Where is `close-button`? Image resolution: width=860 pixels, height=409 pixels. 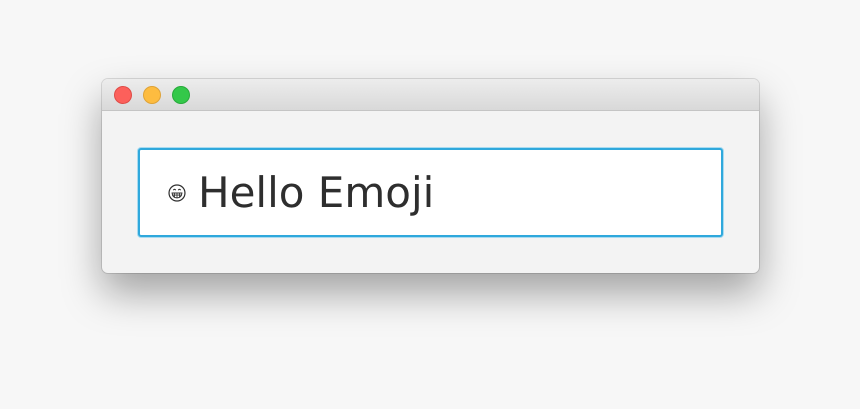 close-button is located at coordinates (123, 95).